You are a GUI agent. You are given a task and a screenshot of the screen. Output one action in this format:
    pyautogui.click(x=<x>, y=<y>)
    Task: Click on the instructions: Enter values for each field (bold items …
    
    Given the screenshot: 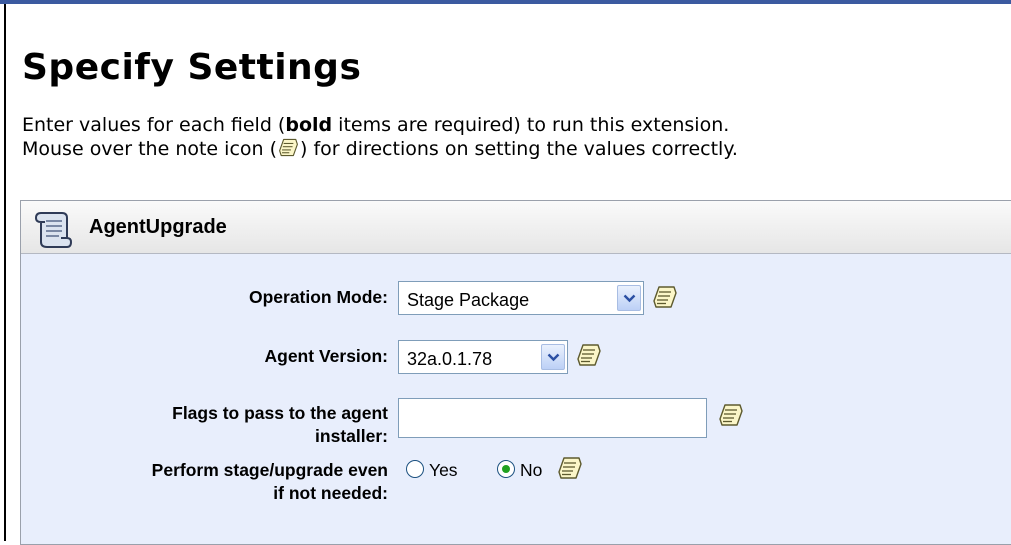 What is the action you would take?
    pyautogui.click(x=512, y=137)
    